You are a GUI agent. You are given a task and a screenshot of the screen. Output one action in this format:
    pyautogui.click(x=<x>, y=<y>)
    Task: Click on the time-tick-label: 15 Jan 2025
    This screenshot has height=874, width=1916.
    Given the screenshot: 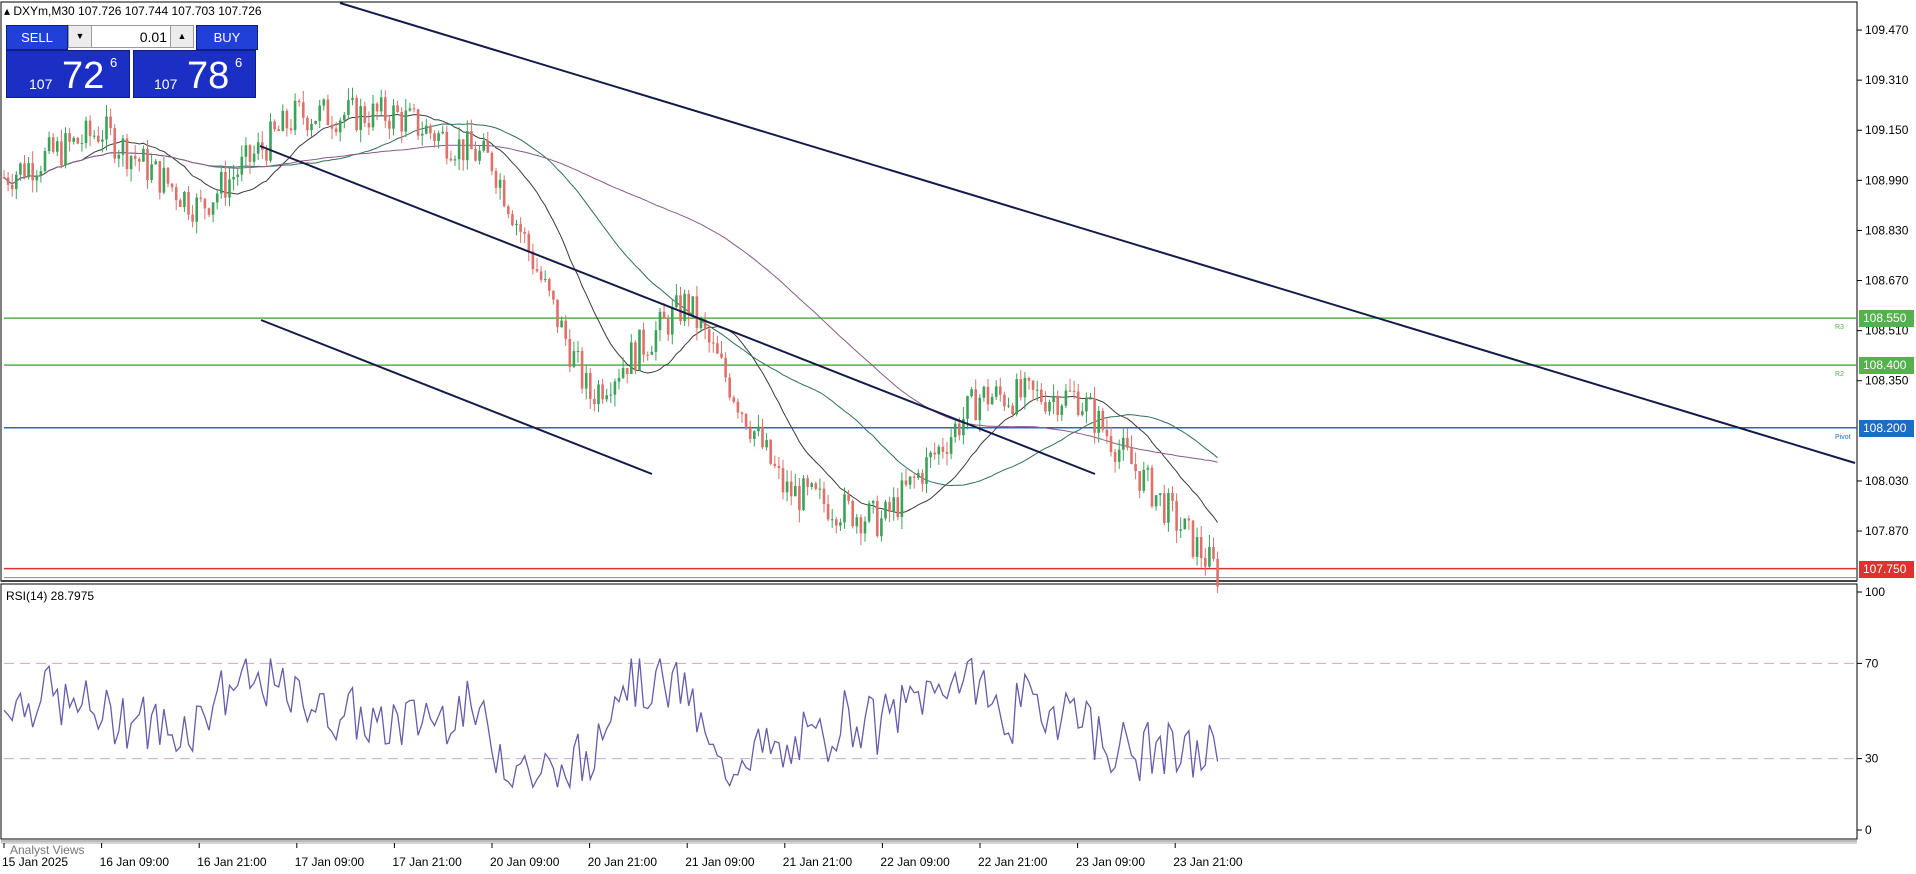 What is the action you would take?
    pyautogui.click(x=35, y=862)
    